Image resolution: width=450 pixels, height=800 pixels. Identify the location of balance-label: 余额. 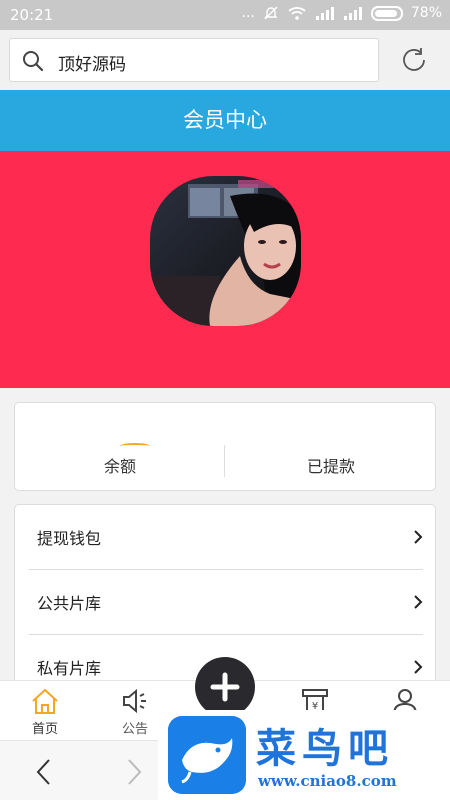
(120, 465).